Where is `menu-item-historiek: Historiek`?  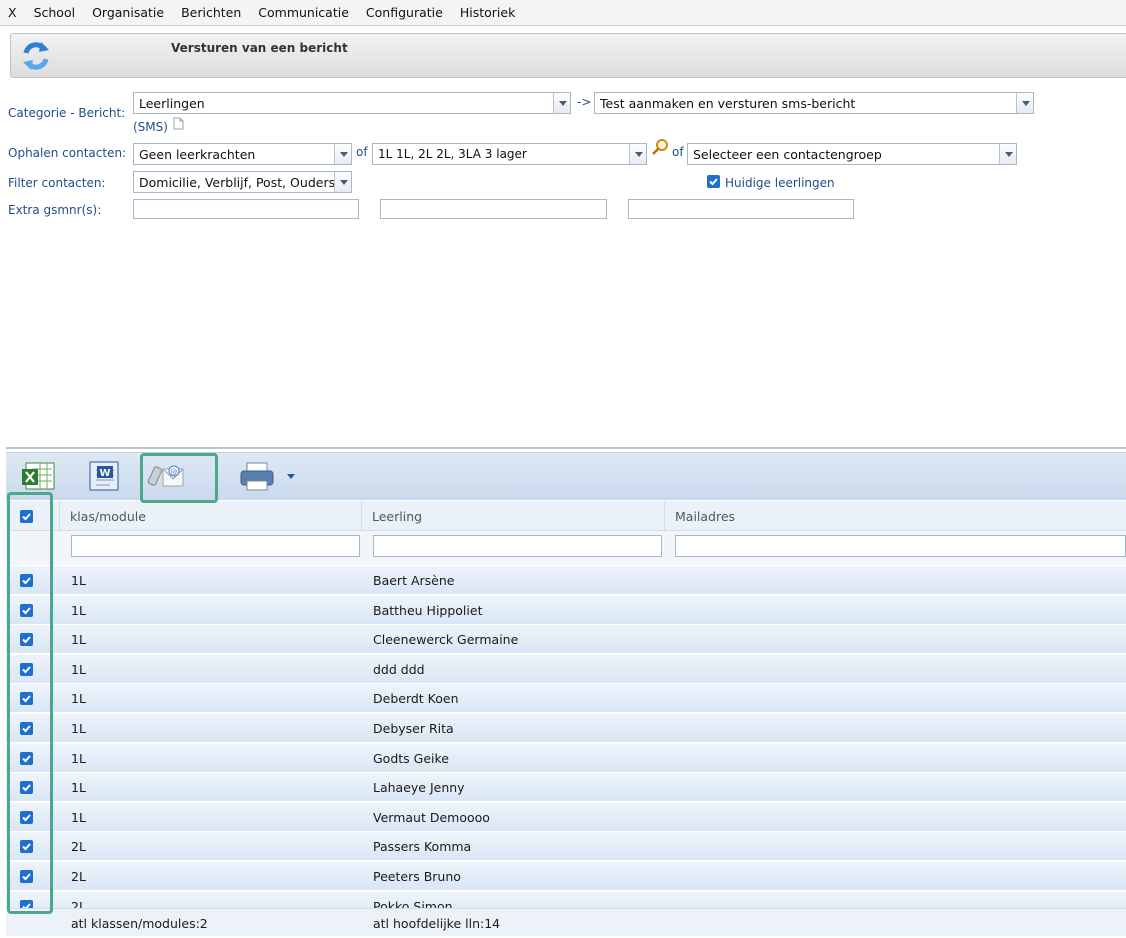 menu-item-historiek: Historiek is located at coordinates (487, 12).